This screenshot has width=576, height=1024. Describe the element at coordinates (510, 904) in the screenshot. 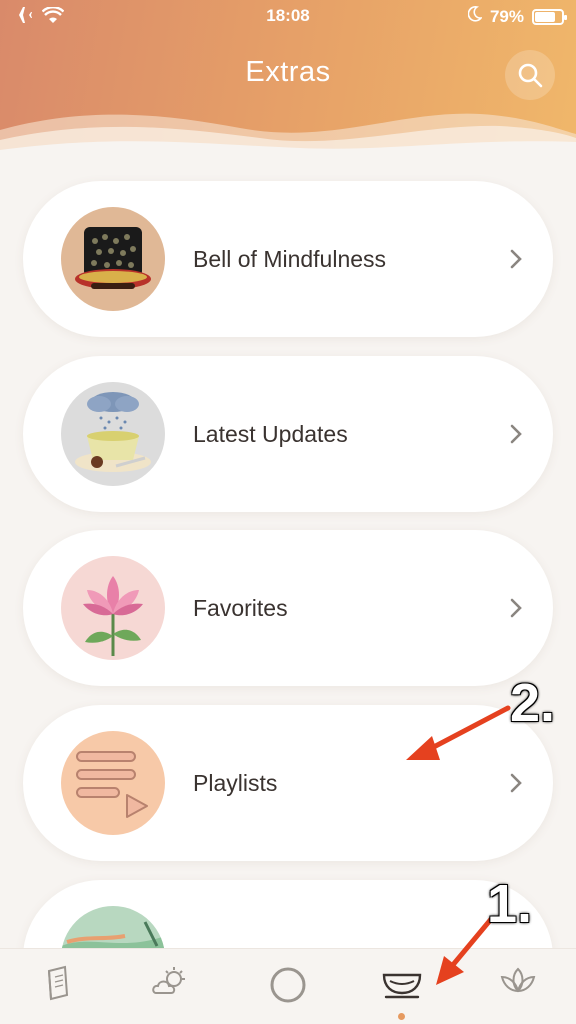

I see `annotation-label-1: 1.` at that location.